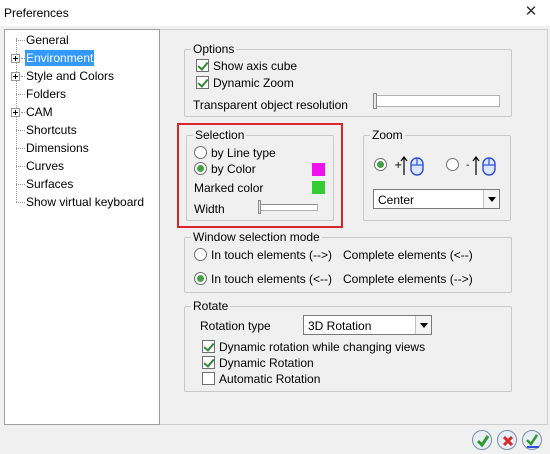 Image resolution: width=550 pixels, height=454 pixels. I want to click on automatic-rotation-label: Automatic Rotation, so click(270, 379).